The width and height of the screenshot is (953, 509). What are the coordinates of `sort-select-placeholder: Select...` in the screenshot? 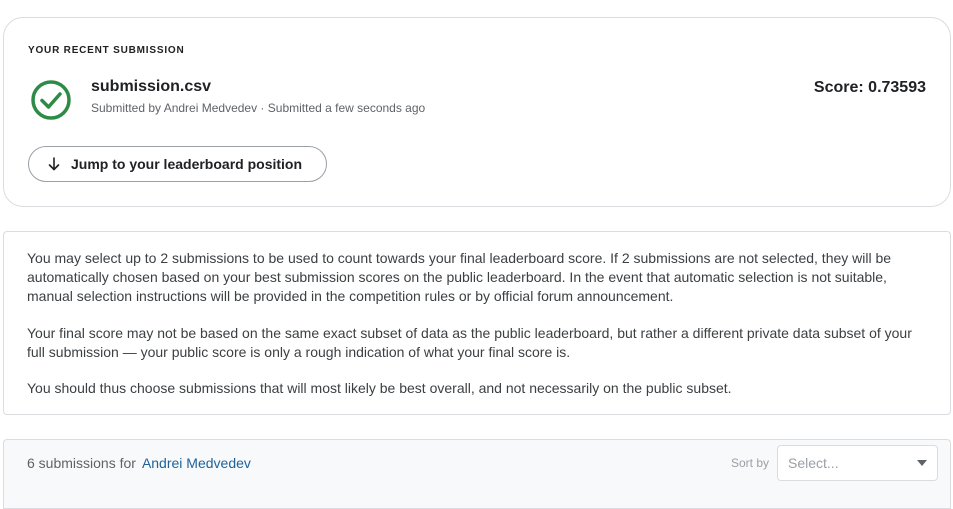 It's located at (813, 463).